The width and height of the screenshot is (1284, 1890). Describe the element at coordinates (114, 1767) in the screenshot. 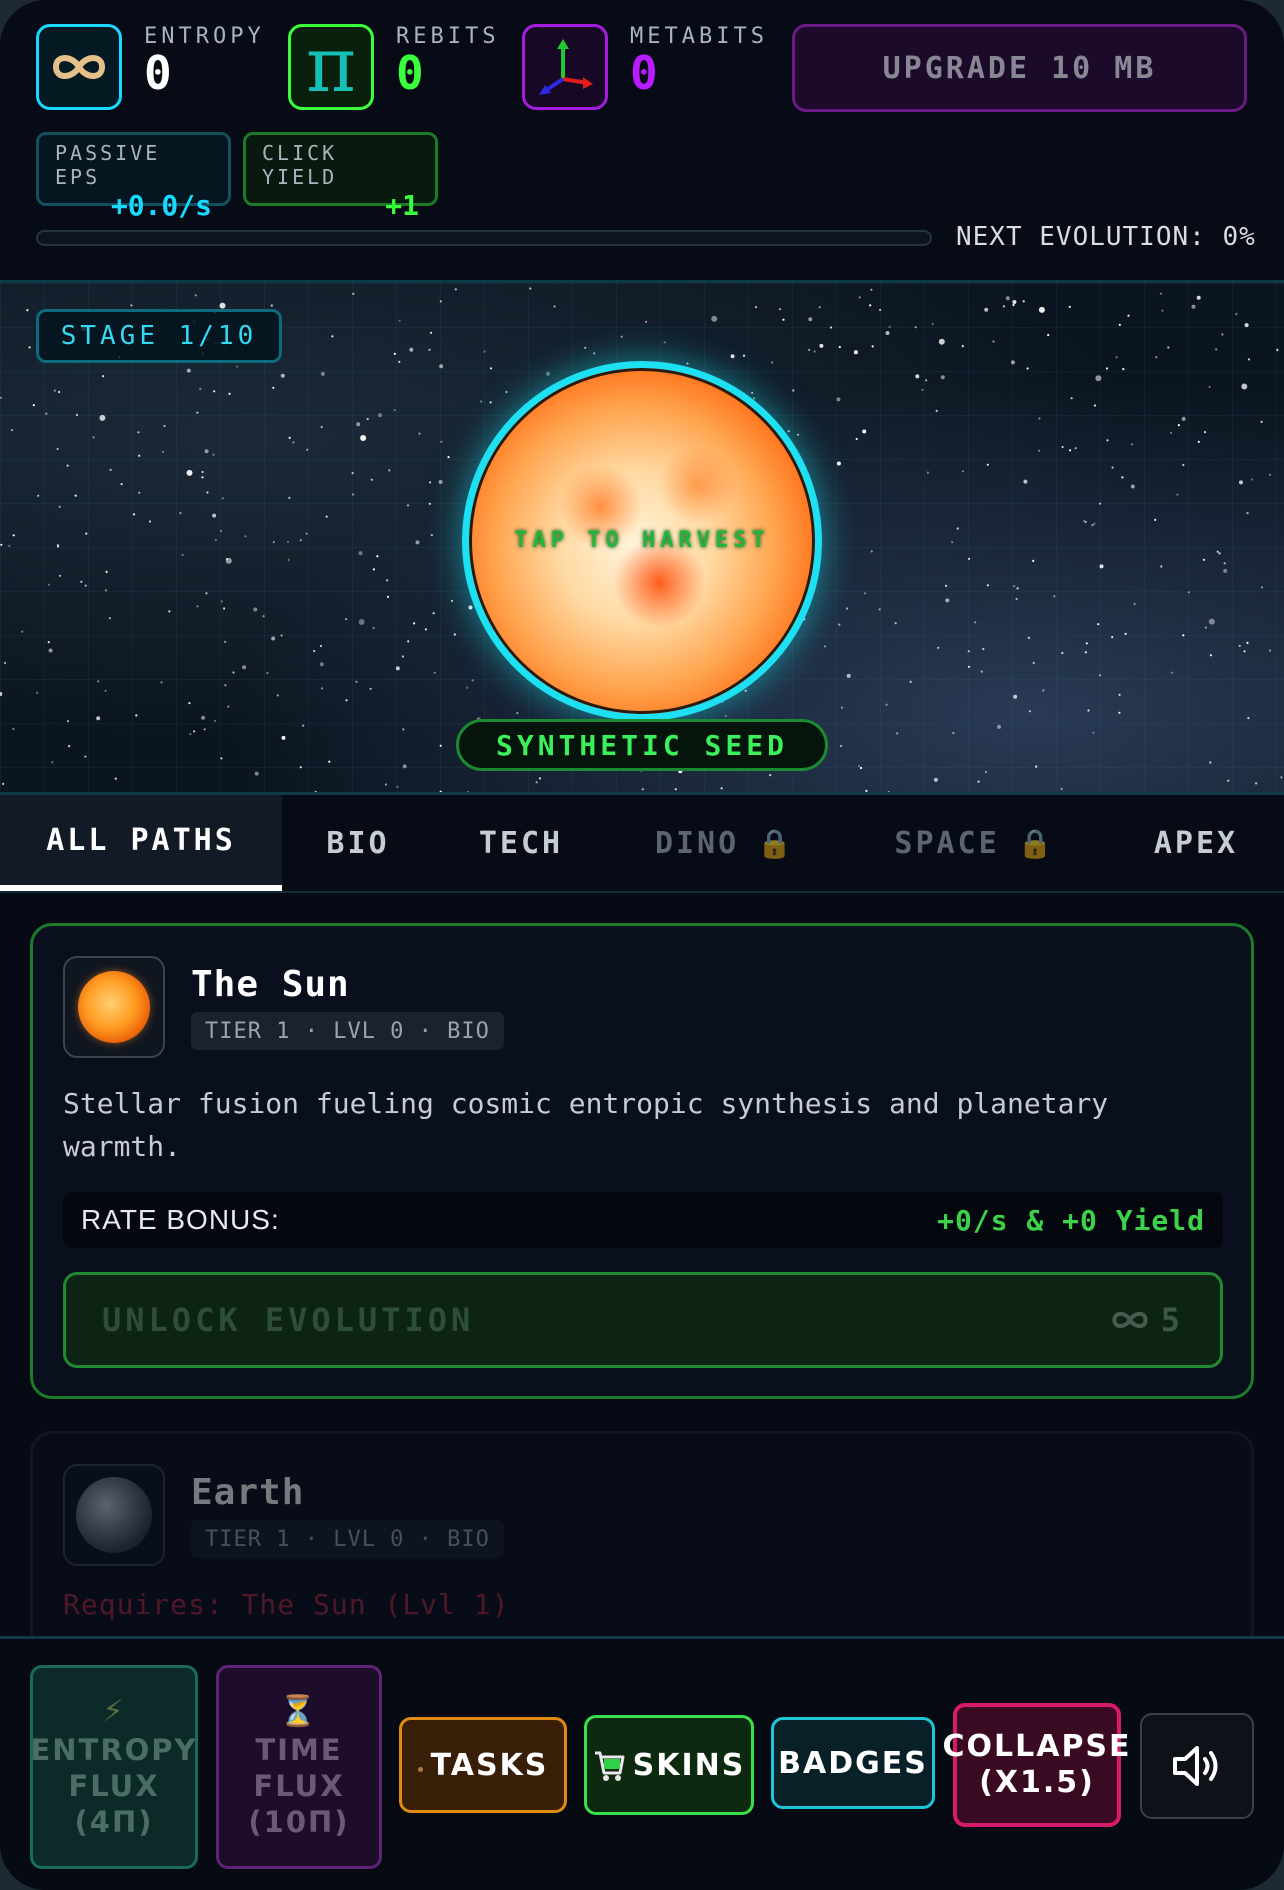

I see `entropy-flux-button: ⚡ ENTROPY FLUX (4Π)` at that location.